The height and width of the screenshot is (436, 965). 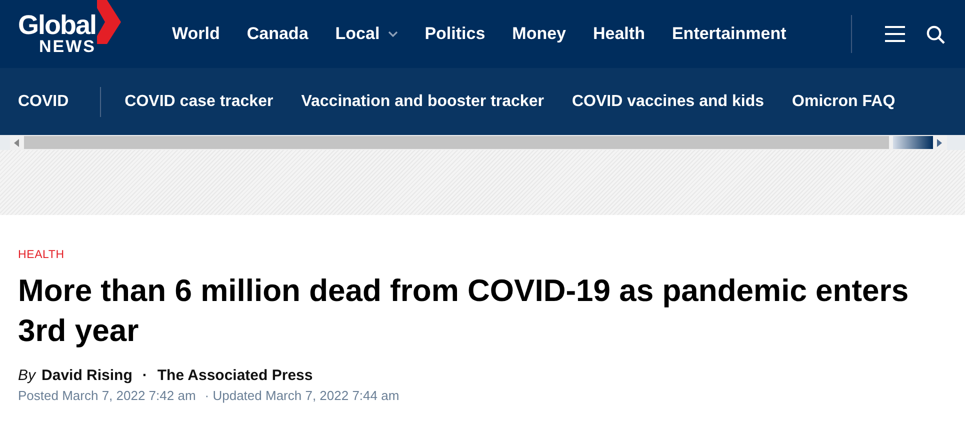 I want to click on chevron-logo-icon, so click(x=109, y=22).